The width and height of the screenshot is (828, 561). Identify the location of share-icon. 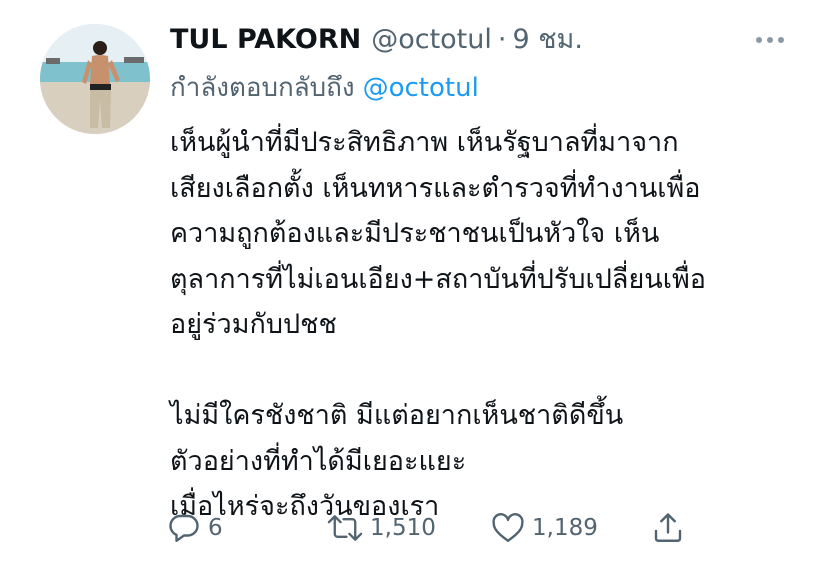
(668, 527).